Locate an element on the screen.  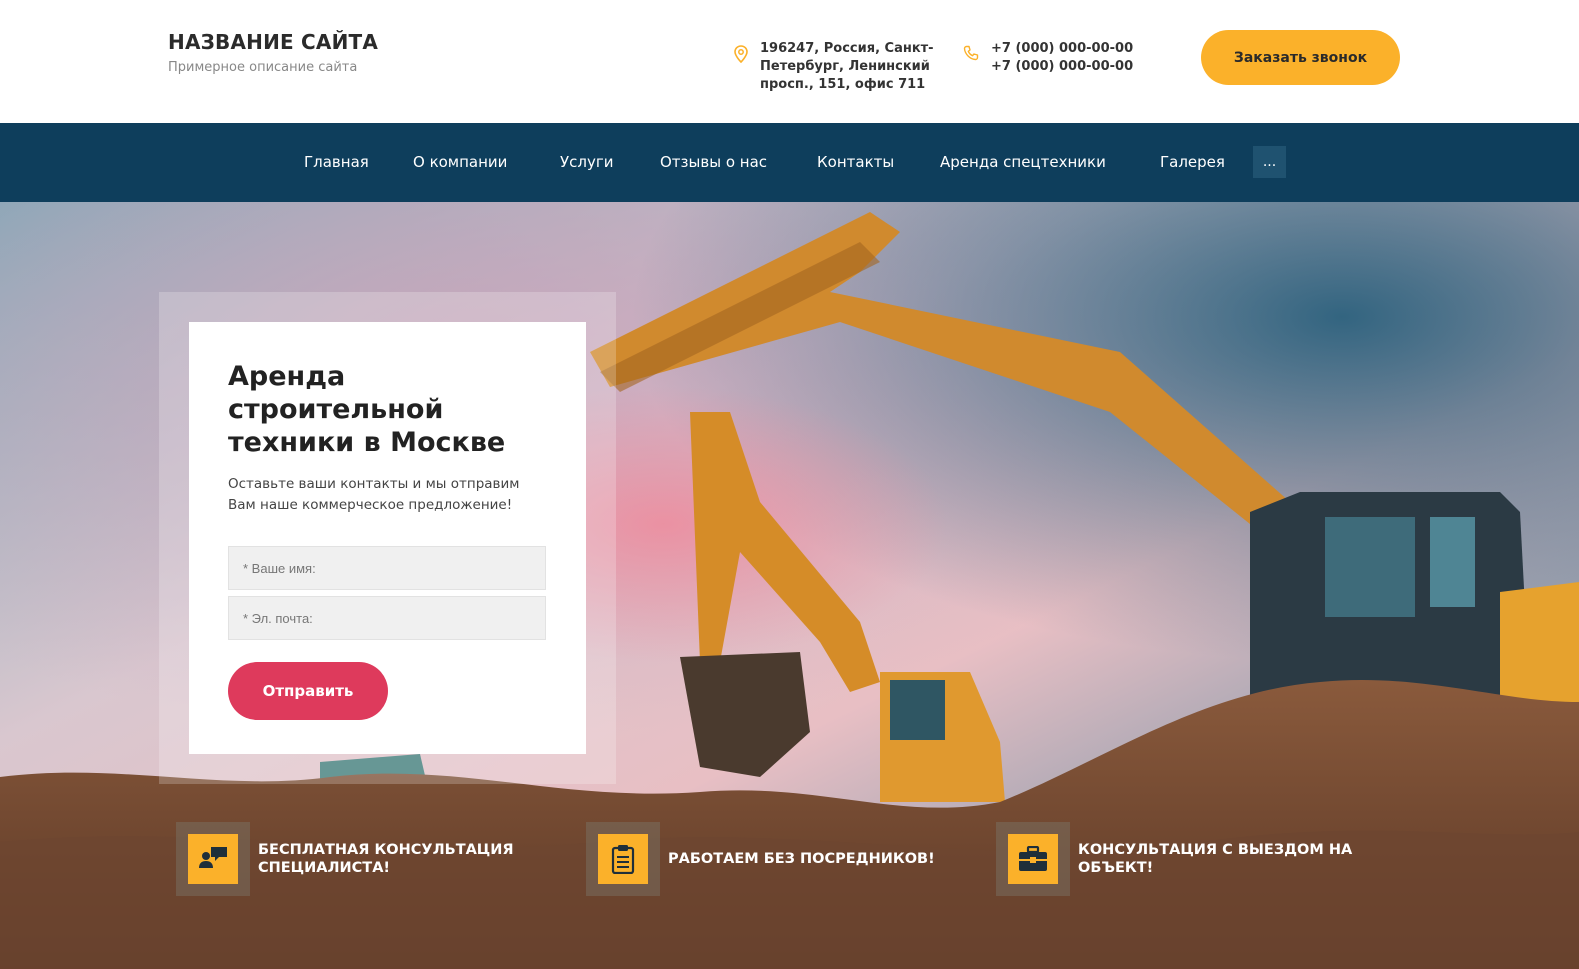
feature-text: КОНСУЛЬТАЦИЯ С ВЫЕЗДОМ НА ОБЪЕКТ! is located at coordinates (1215, 859).